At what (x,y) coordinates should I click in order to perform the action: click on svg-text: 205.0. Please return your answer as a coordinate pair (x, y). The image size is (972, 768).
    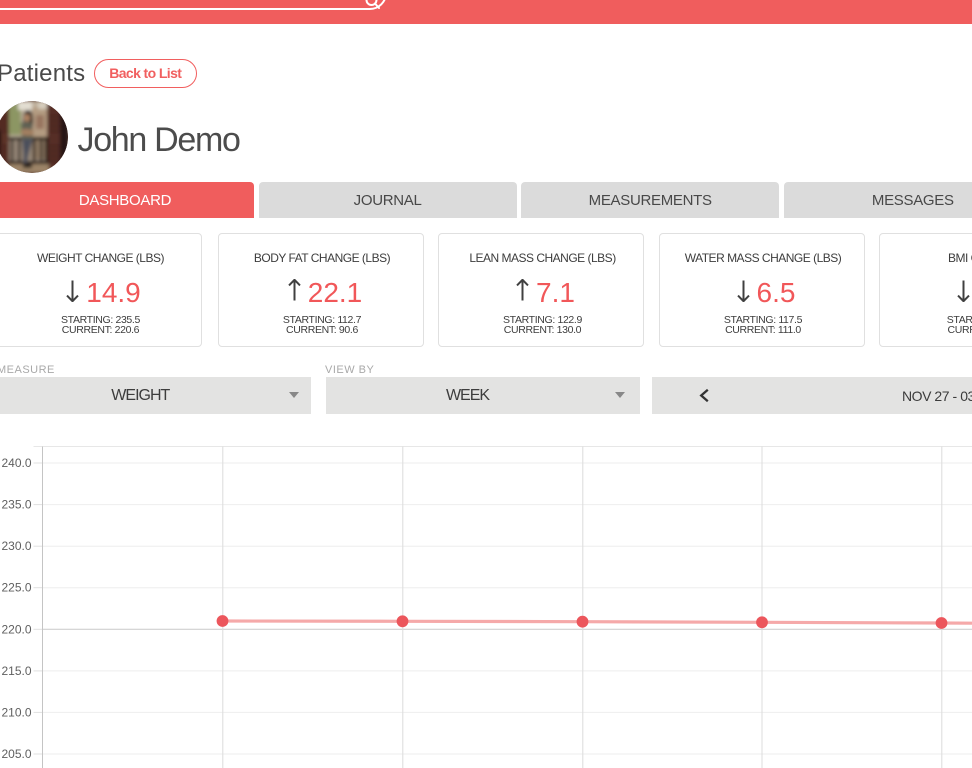
    Looking at the image, I should click on (16, 754).